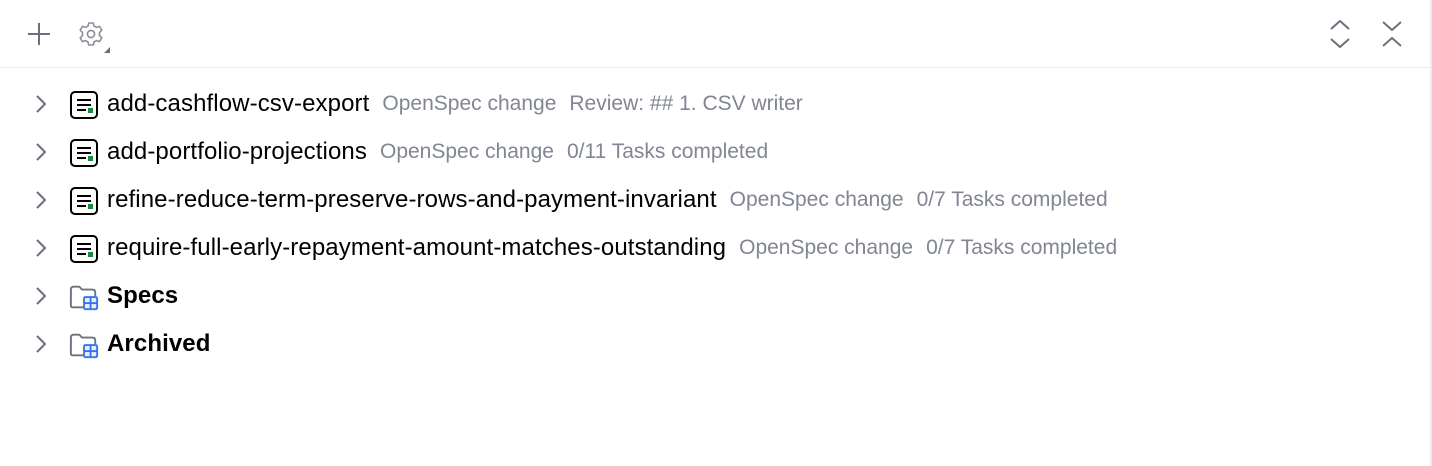 The width and height of the screenshot is (1432, 466). What do you see at coordinates (715, 344) in the screenshot?
I see `tree-row-archived: Archived` at bounding box center [715, 344].